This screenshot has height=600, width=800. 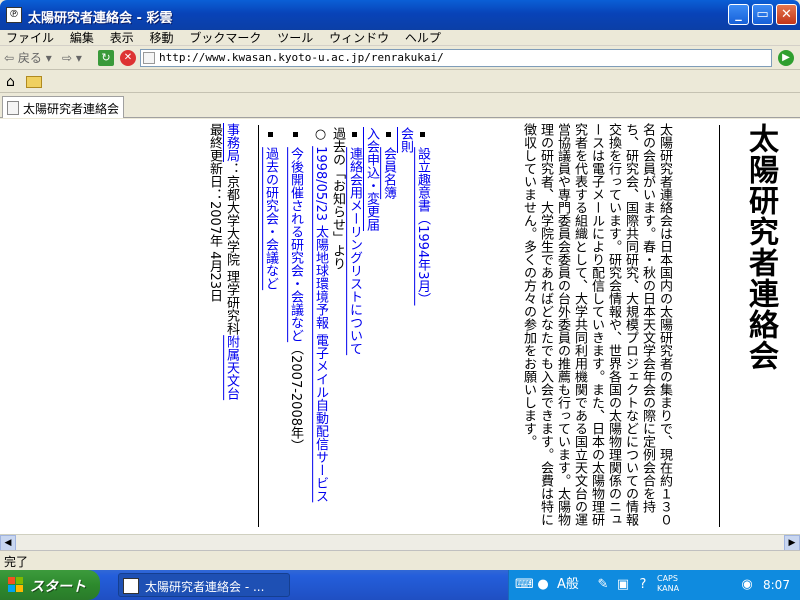 What do you see at coordinates (603, 585) in the screenshot?
I see `ime-tool-icon: ✎` at bounding box center [603, 585].